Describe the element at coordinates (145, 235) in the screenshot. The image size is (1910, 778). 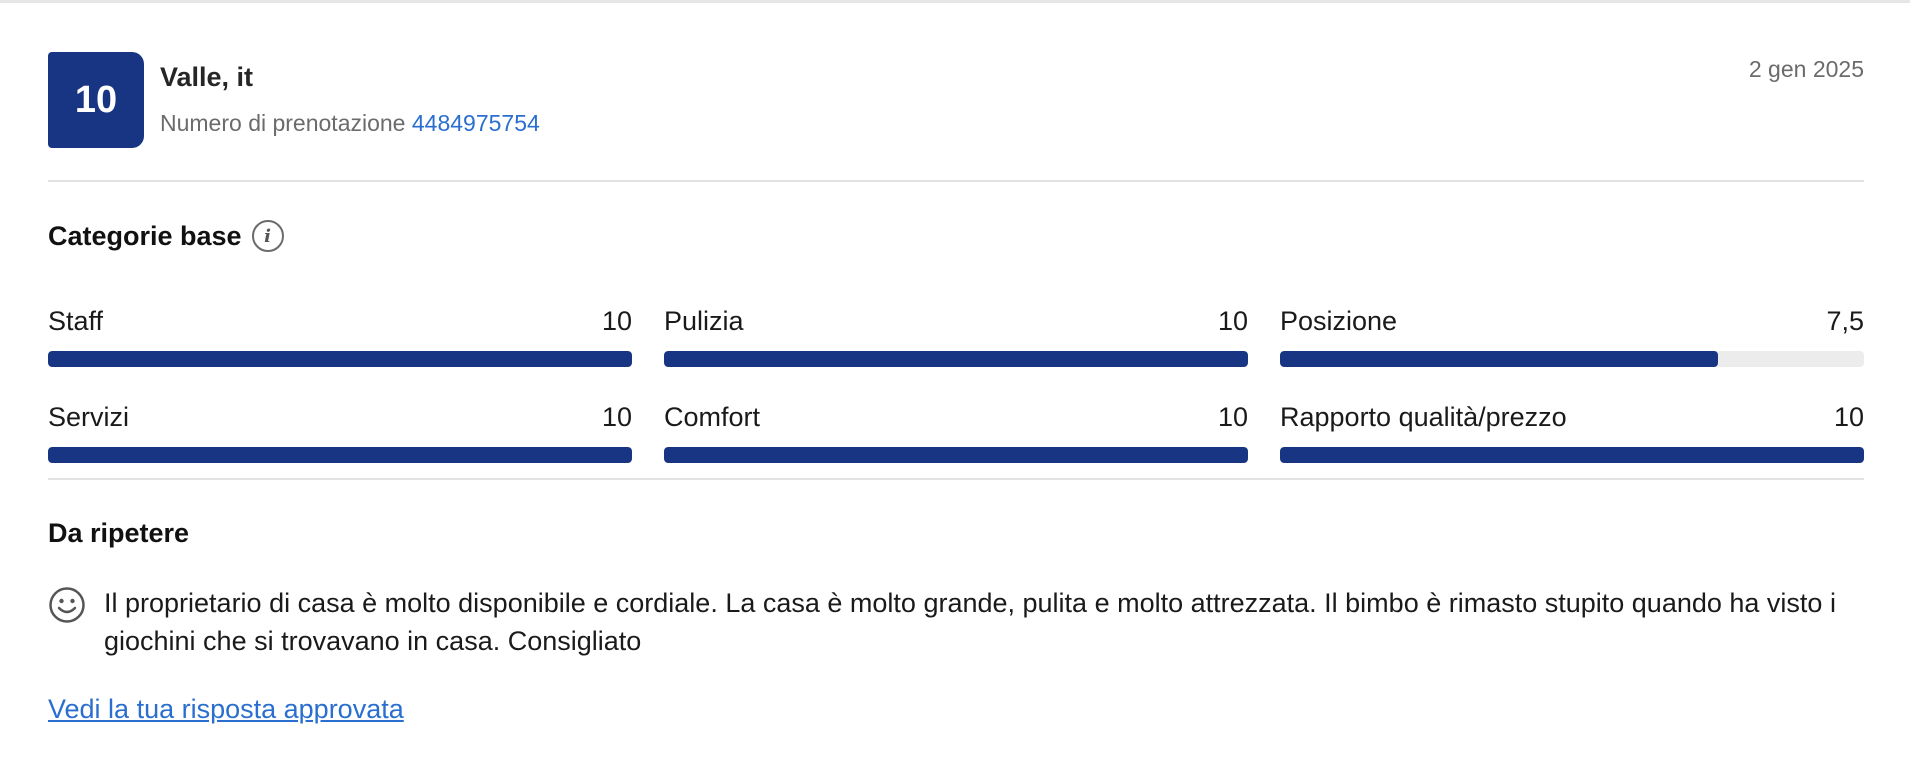
I see `categories-title: Categorie base` at that location.